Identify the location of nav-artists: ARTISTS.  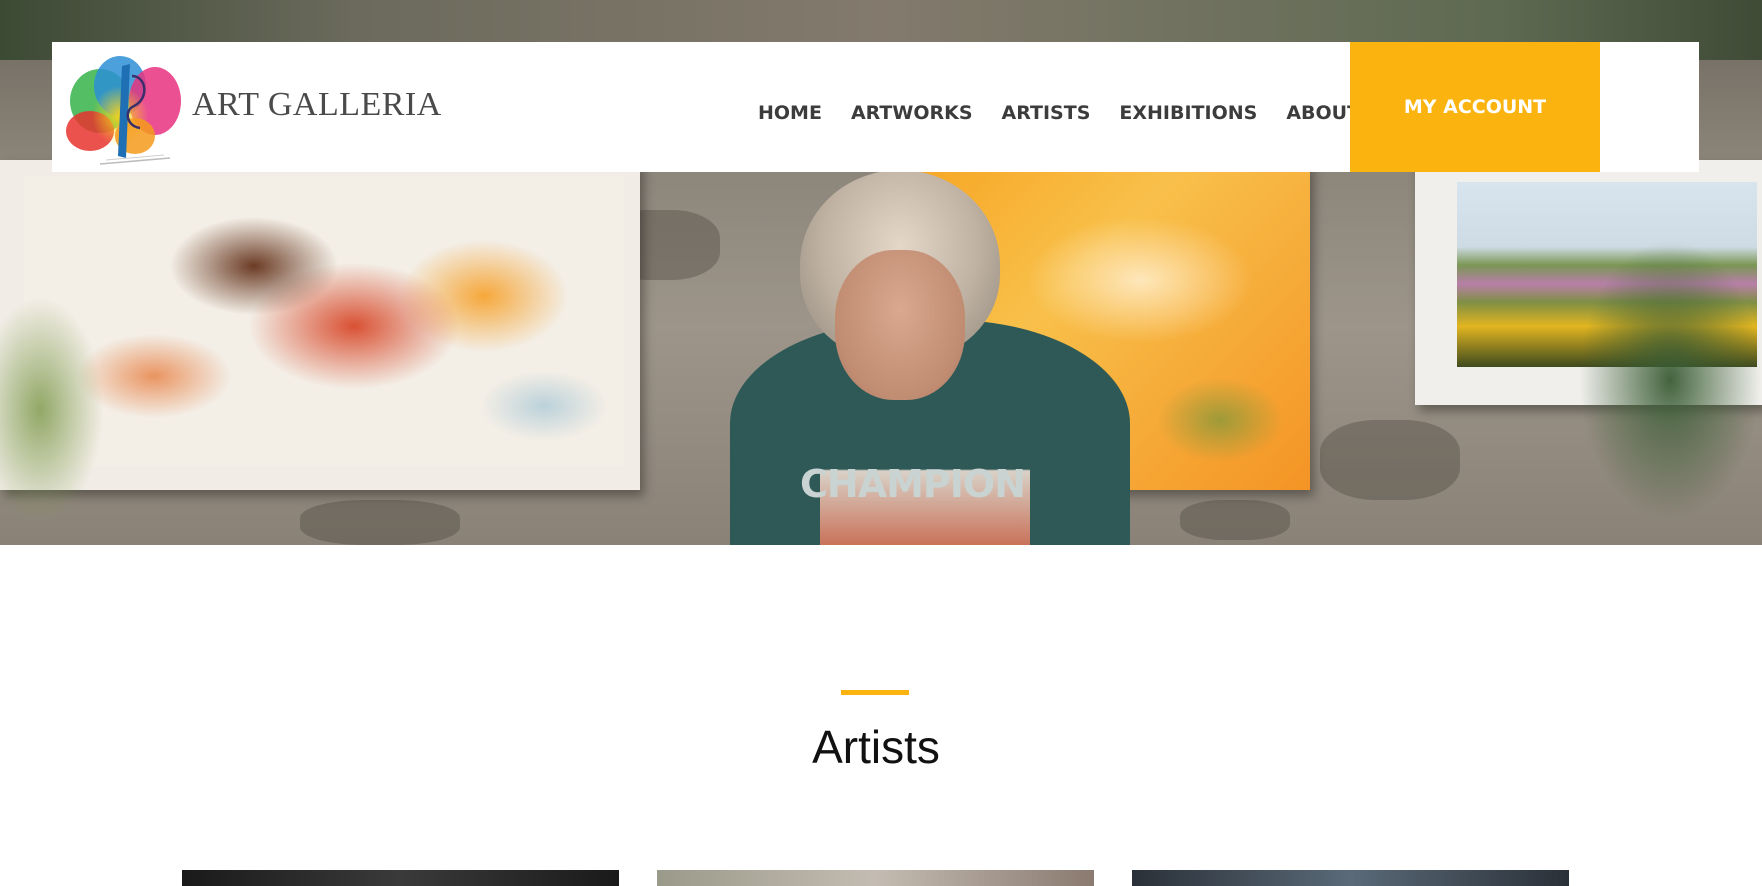
(1046, 113).